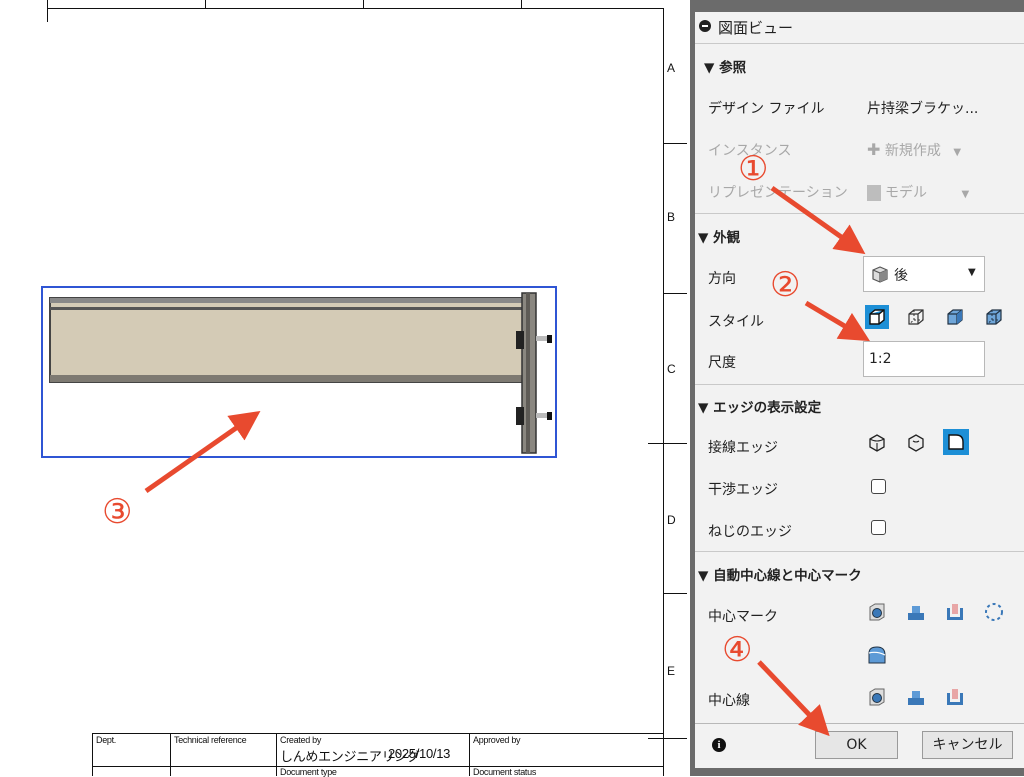  What do you see at coordinates (837, 321) in the screenshot?
I see `callout-2-arrow` at bounding box center [837, 321].